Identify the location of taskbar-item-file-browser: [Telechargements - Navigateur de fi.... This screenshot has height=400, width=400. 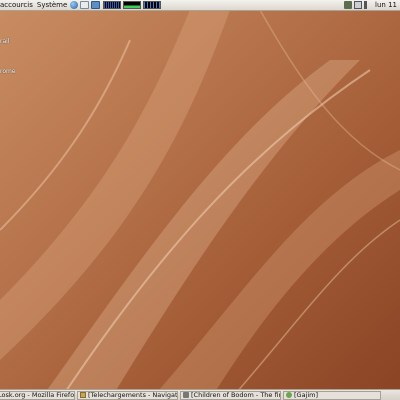
(127, 395).